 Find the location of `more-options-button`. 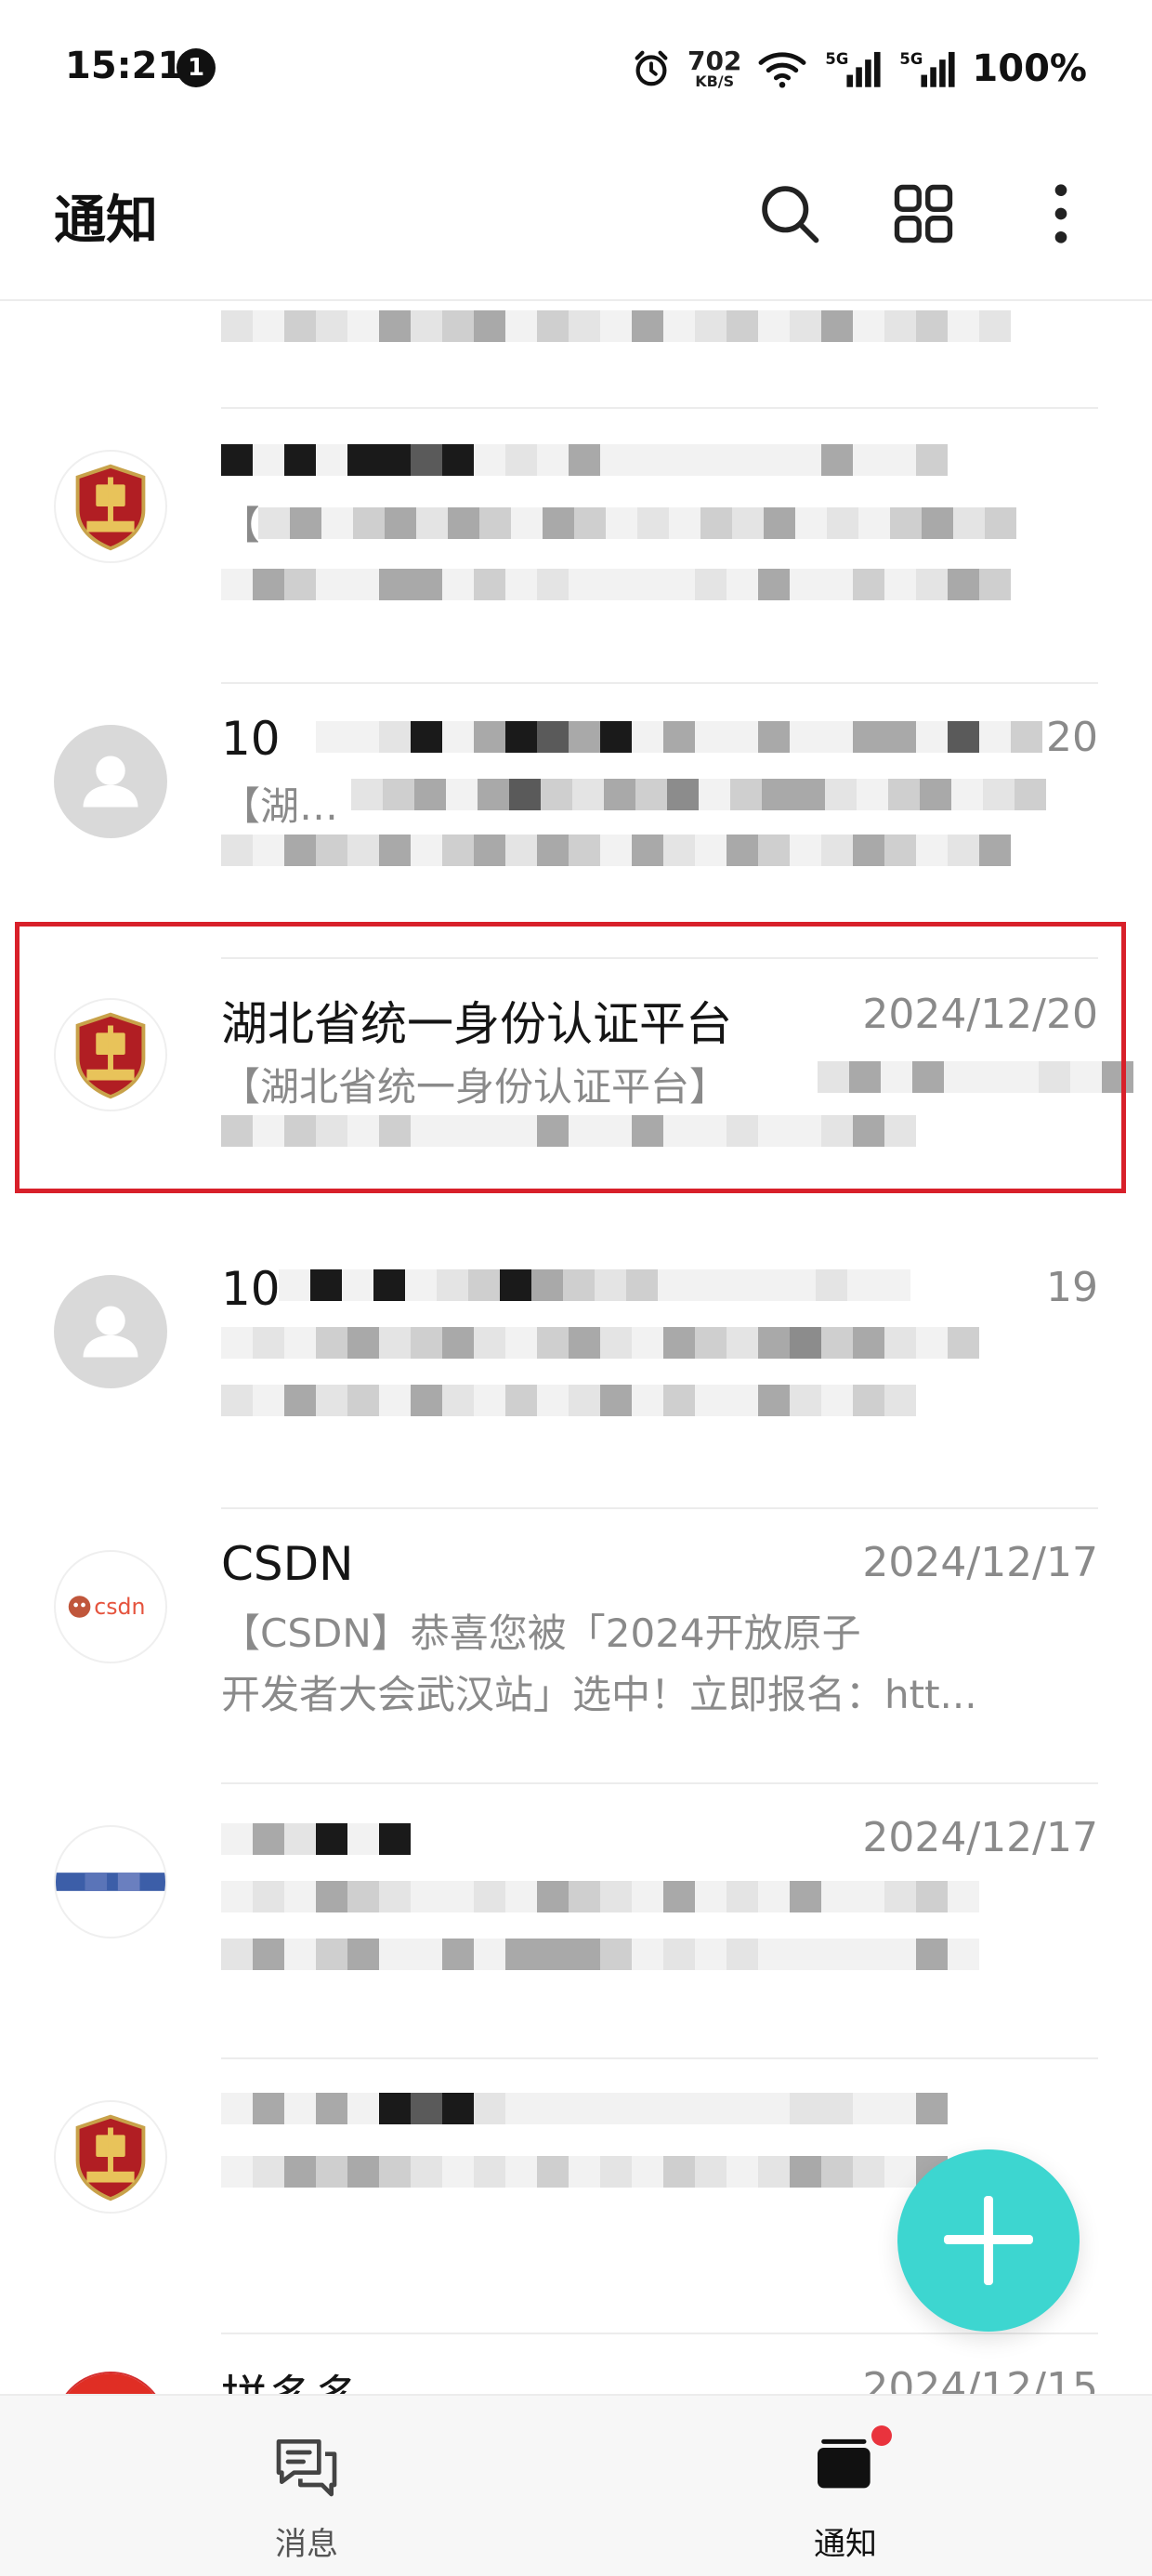

more-options-button is located at coordinates (1061, 213).